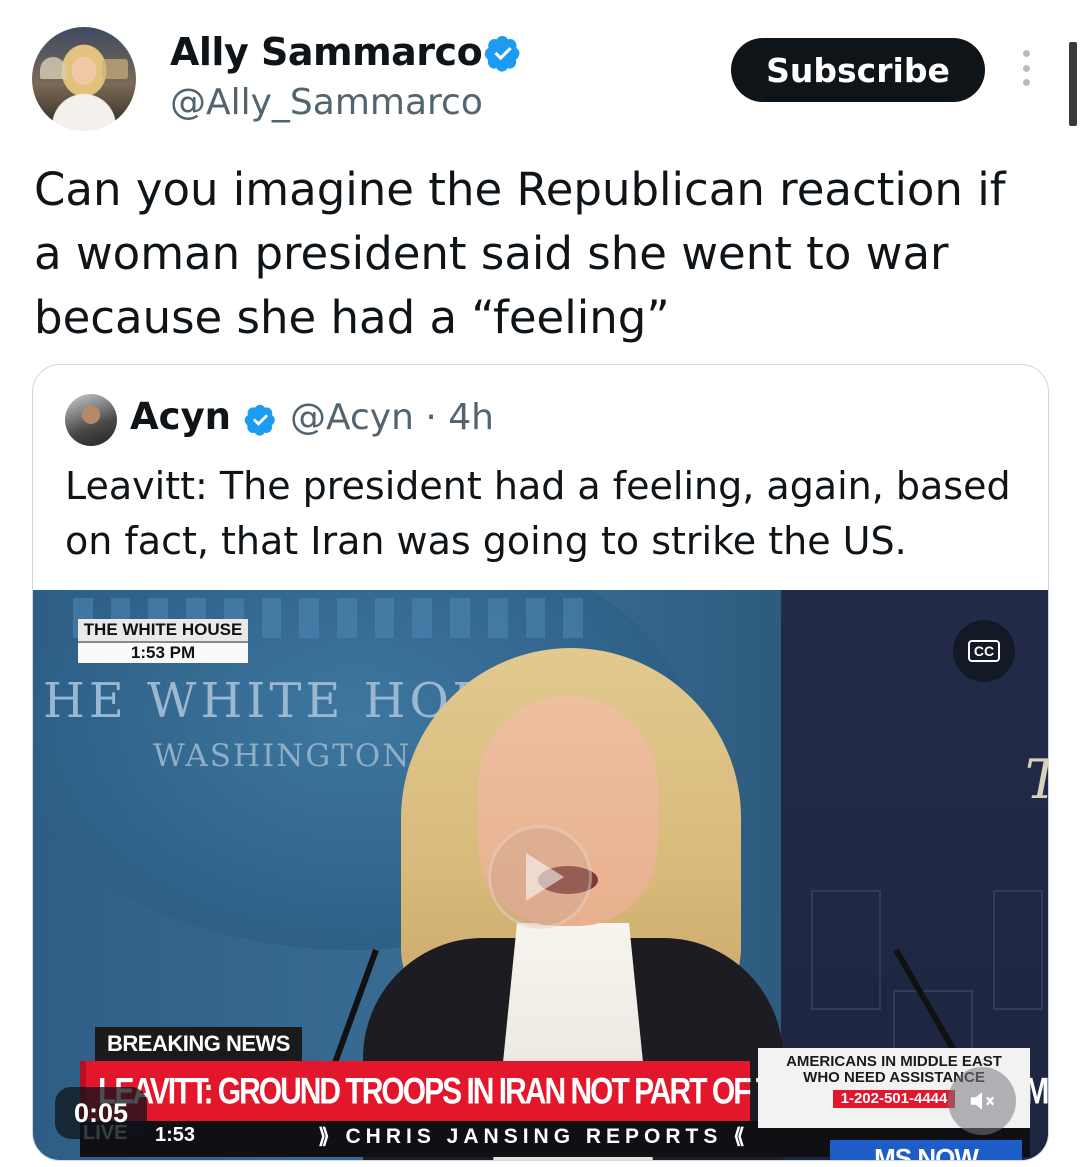 This screenshot has height=1167, width=1080. What do you see at coordinates (326, 52) in the screenshot?
I see `author-name: Ally Sammarco` at bounding box center [326, 52].